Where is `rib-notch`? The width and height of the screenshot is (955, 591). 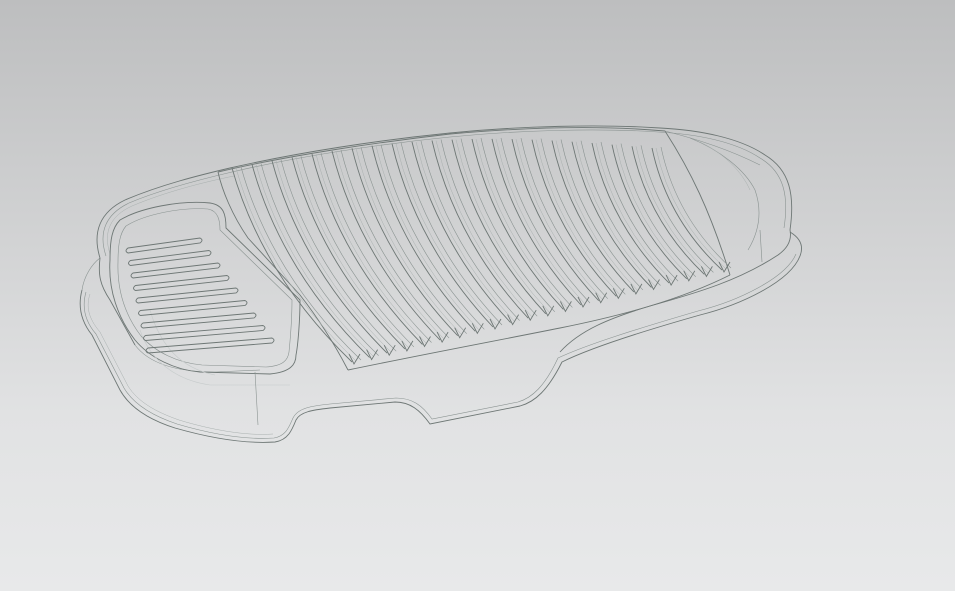 rib-notch is located at coordinates (706, 272).